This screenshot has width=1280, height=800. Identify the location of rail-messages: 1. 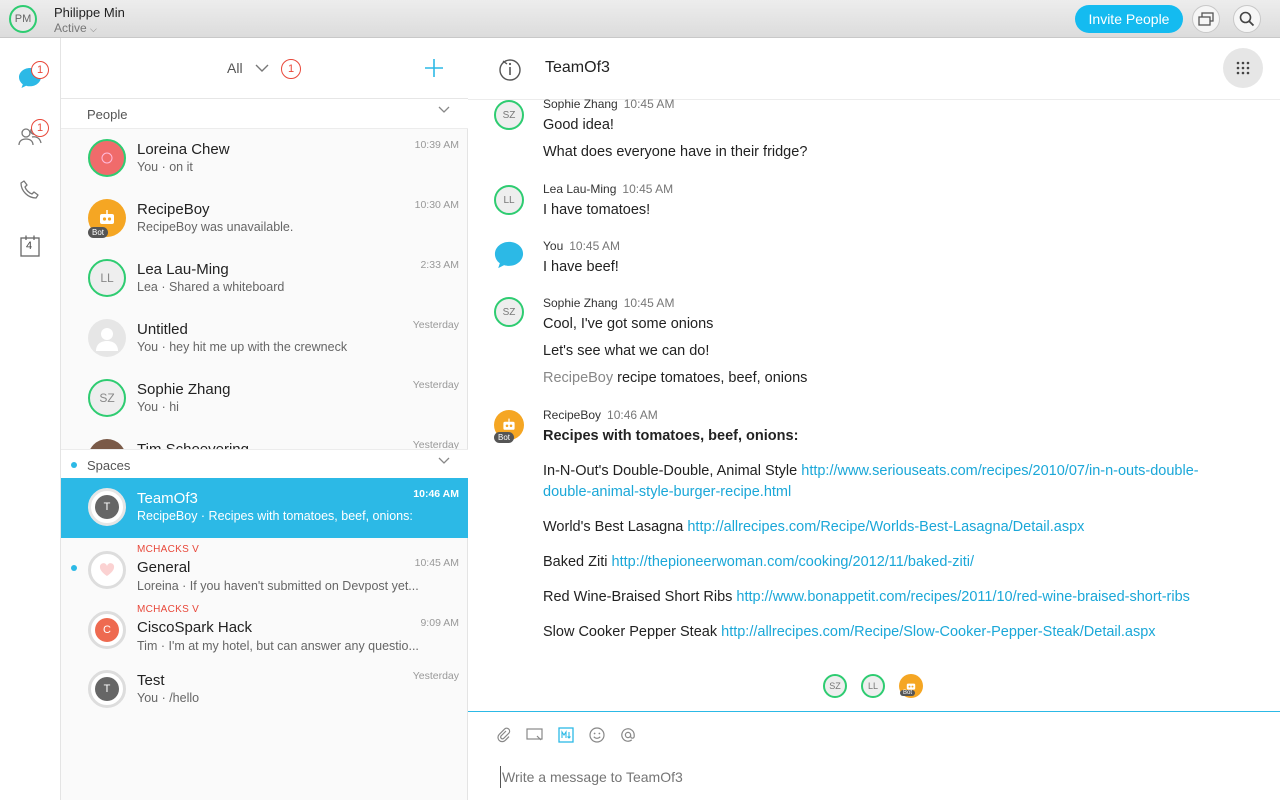
(31, 77).